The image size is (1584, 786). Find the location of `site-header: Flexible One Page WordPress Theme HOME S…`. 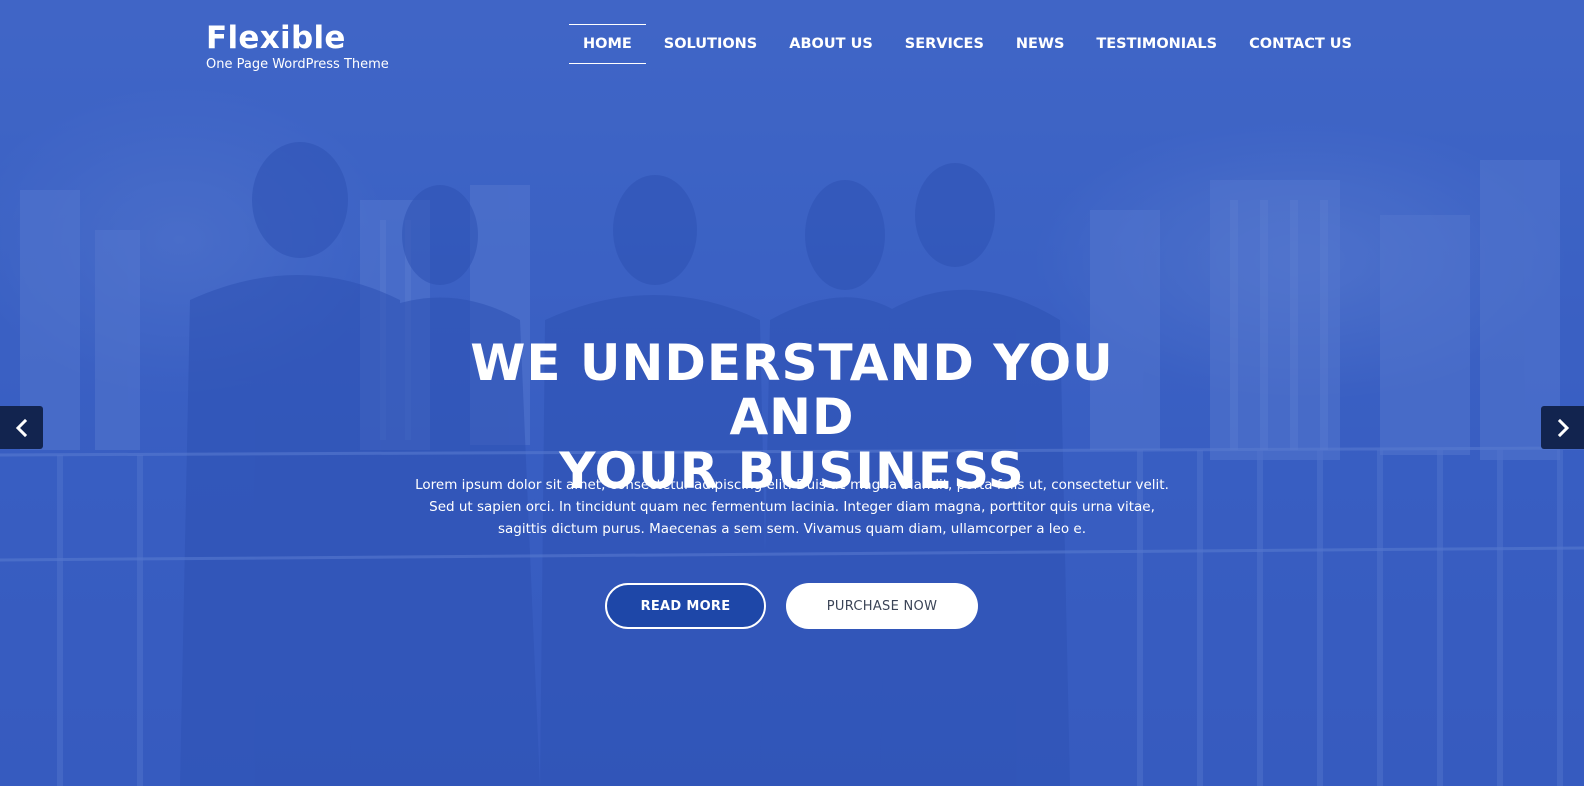

site-header: Flexible One Page WordPress Theme HOME S… is located at coordinates (792, 45).